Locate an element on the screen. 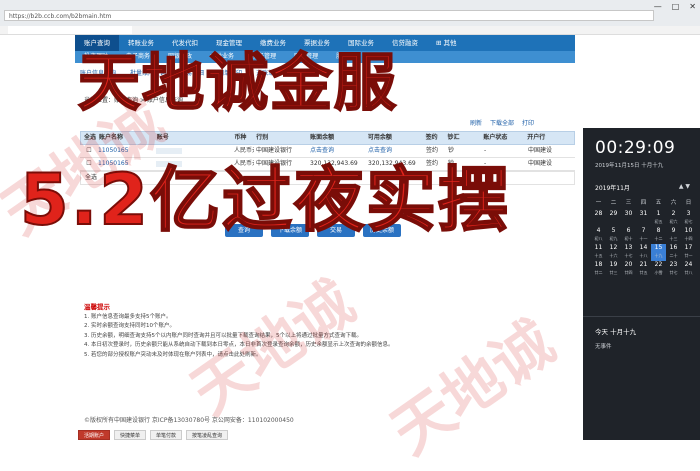  lunar-label: 初七 is located at coordinates (688, 221).